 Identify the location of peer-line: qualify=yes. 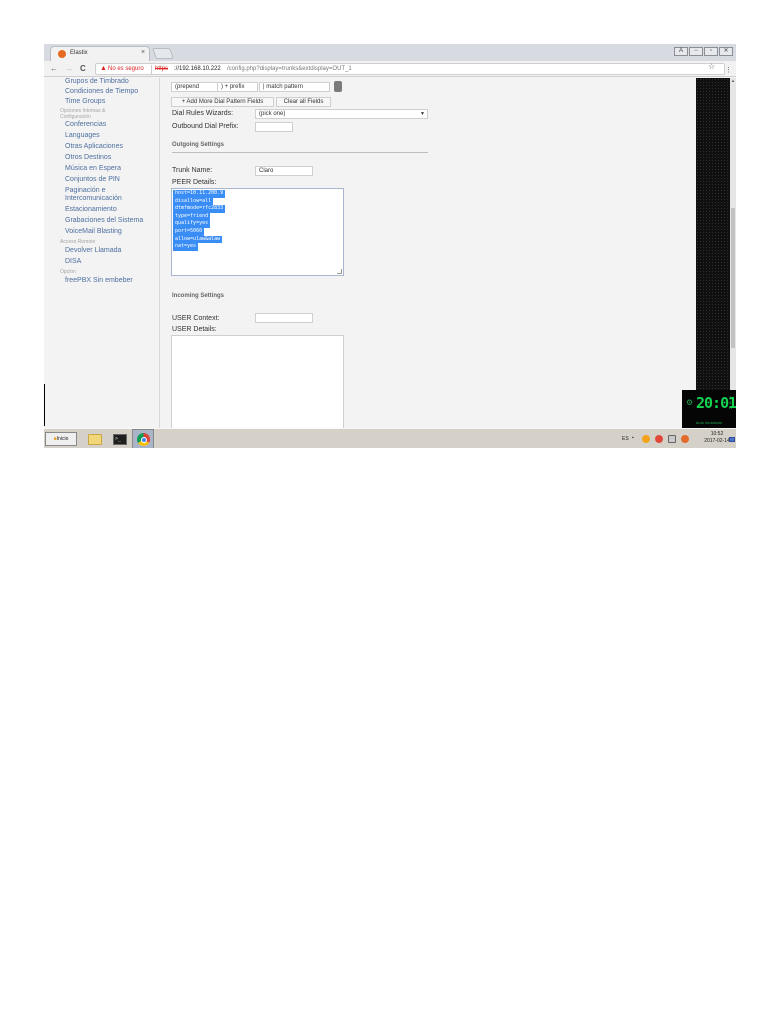
(192, 224).